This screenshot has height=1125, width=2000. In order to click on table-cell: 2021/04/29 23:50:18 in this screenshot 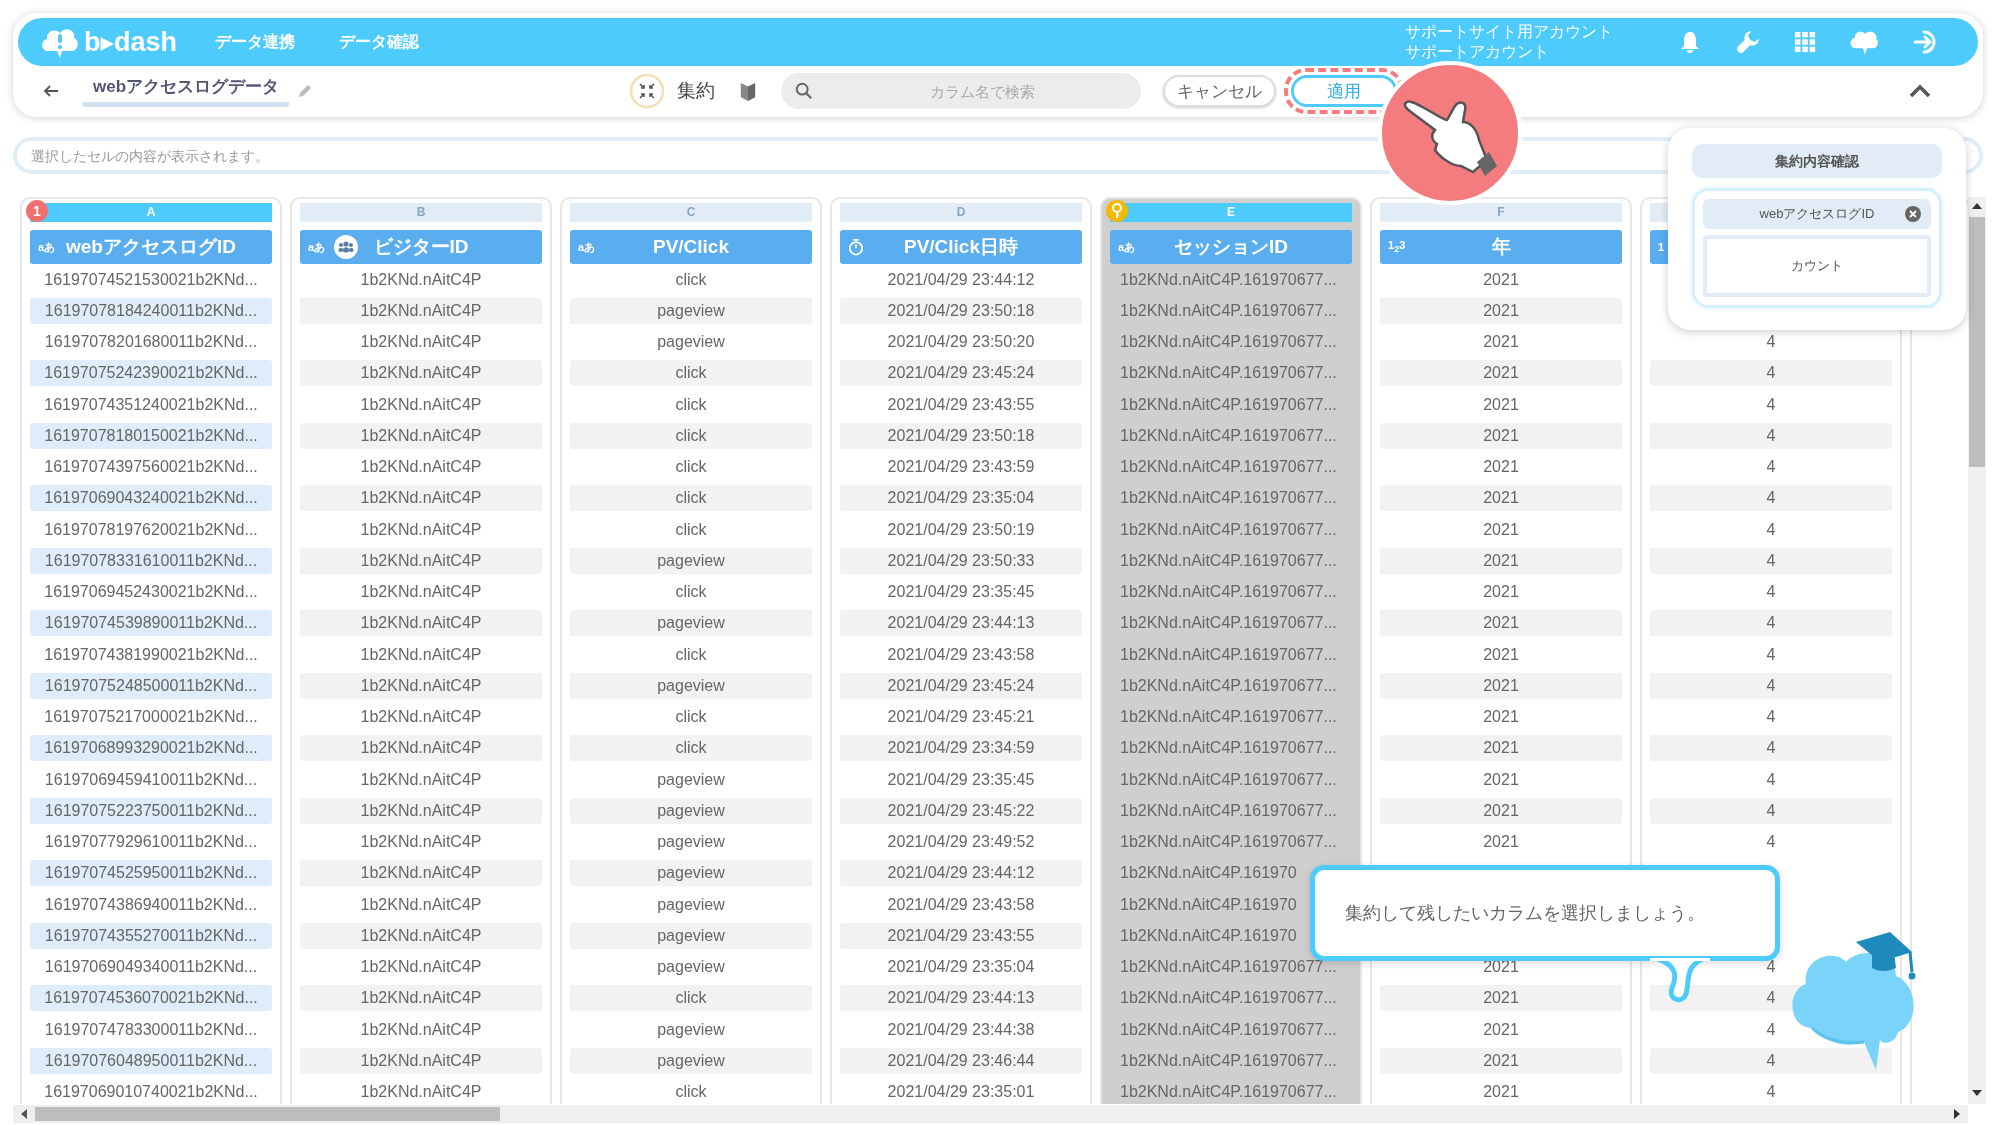, I will do `click(961, 435)`.